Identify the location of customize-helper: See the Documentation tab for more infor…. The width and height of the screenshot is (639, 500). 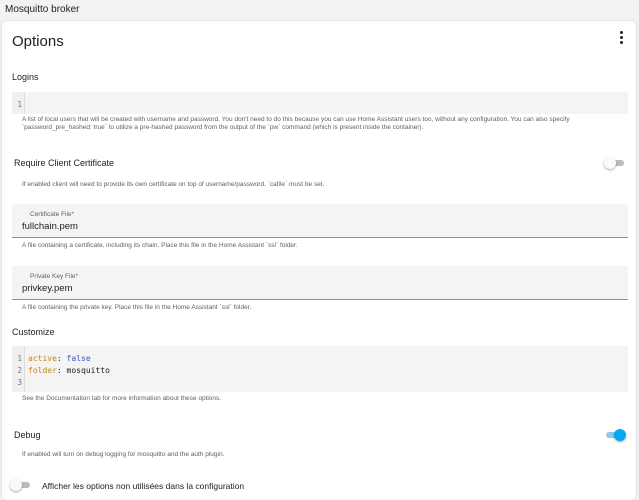
(122, 398).